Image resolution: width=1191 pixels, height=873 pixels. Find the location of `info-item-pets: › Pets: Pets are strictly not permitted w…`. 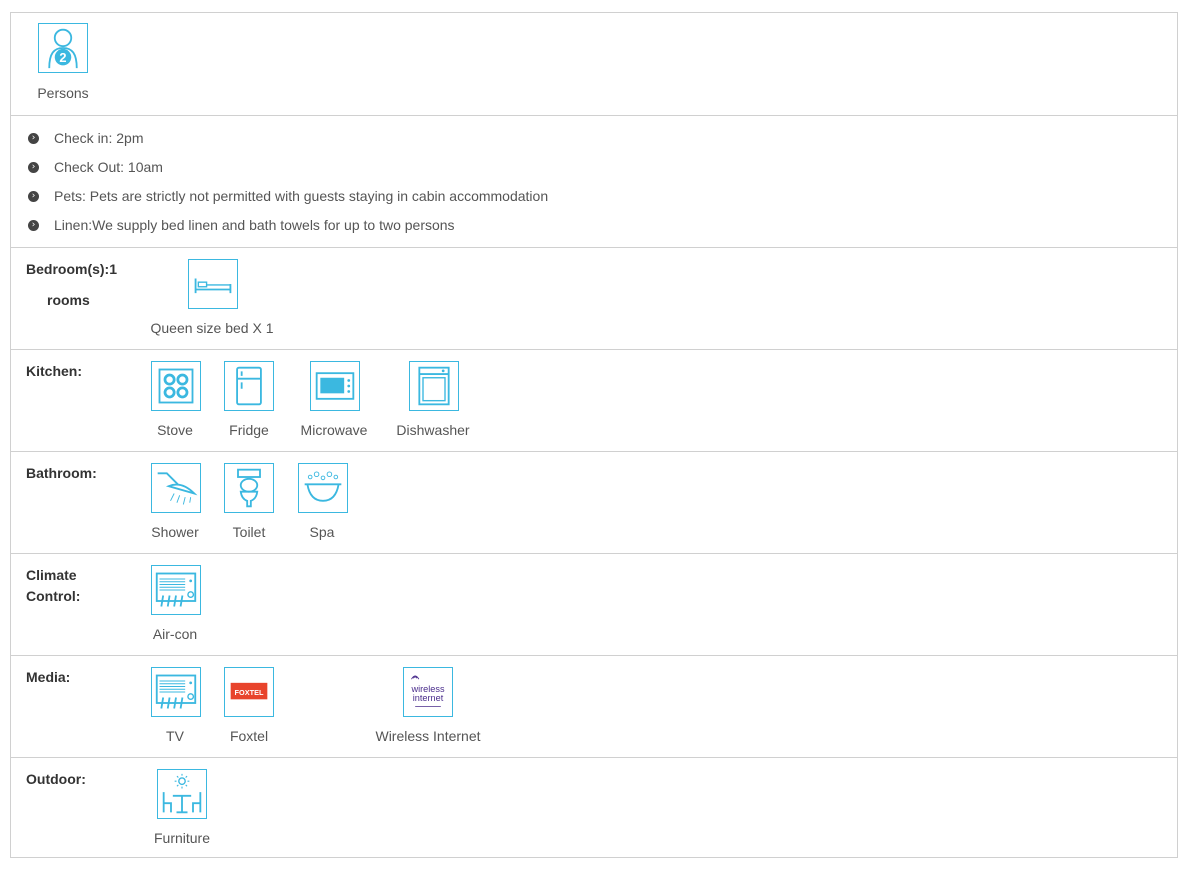

info-item-pets: › Pets: Pets are strictly not permitted w… is located at coordinates (288, 196).